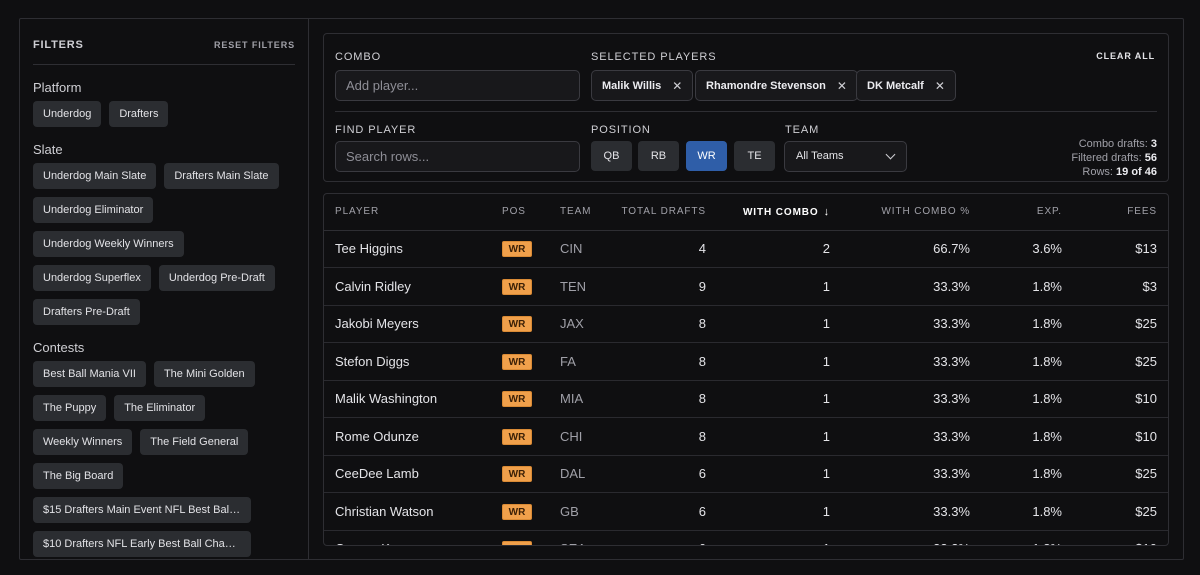  Describe the element at coordinates (1150, 158) in the screenshot. I see `filtered-drafts-value: 56` at that location.